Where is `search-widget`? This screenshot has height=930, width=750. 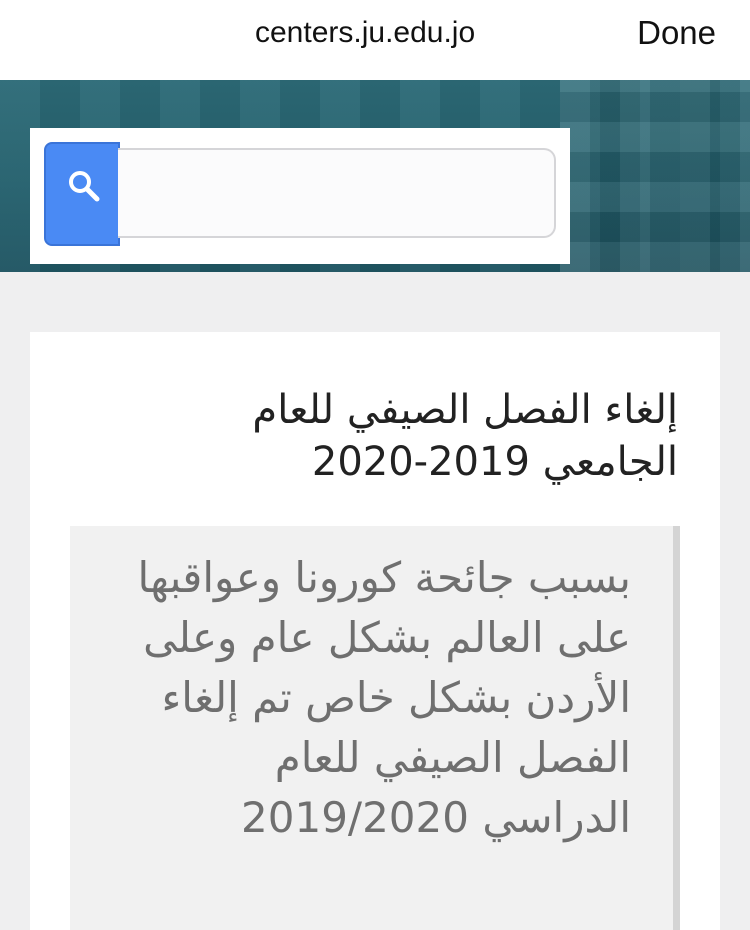
search-widget is located at coordinates (300, 196).